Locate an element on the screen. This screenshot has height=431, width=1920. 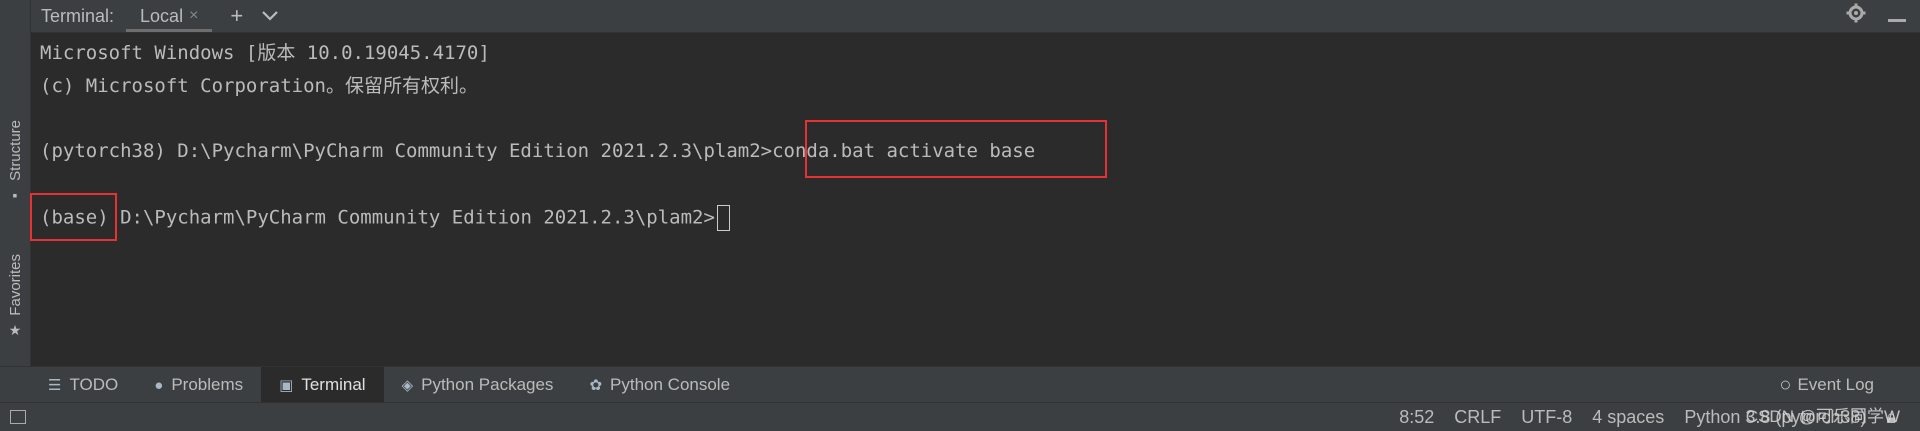
gear-icon is located at coordinates (1856, 16).